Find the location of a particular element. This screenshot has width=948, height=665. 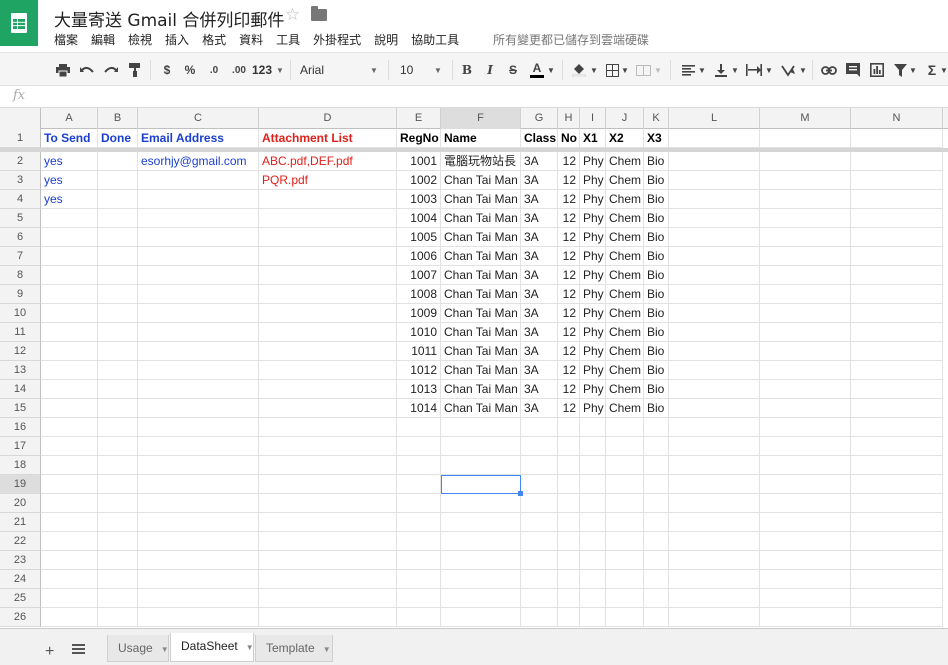

cell-d11 is located at coordinates (328, 332).